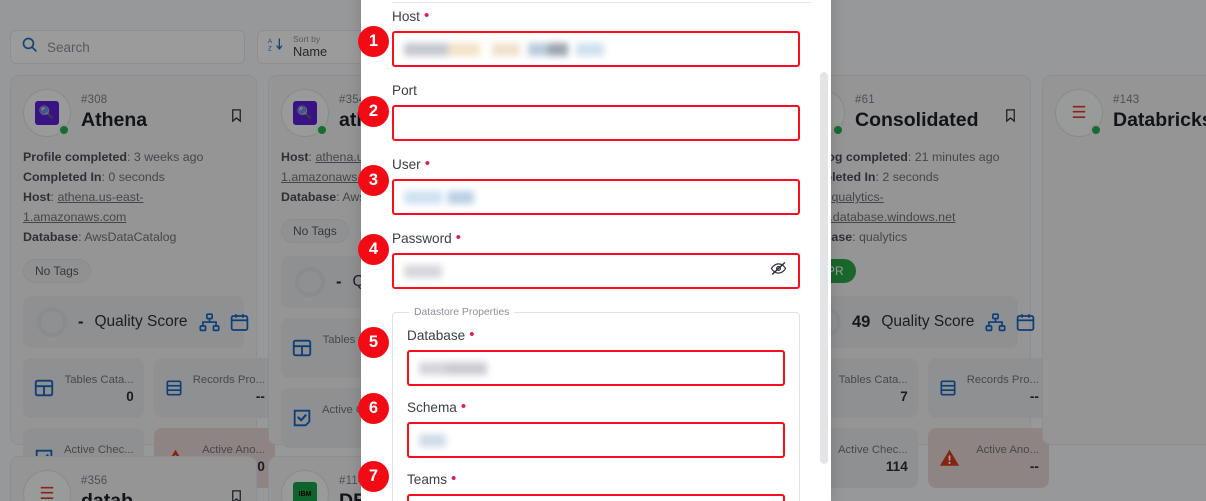 The image size is (1206, 501). Describe the element at coordinates (436, 335) in the screenshot. I see `field-label: Database` at that location.